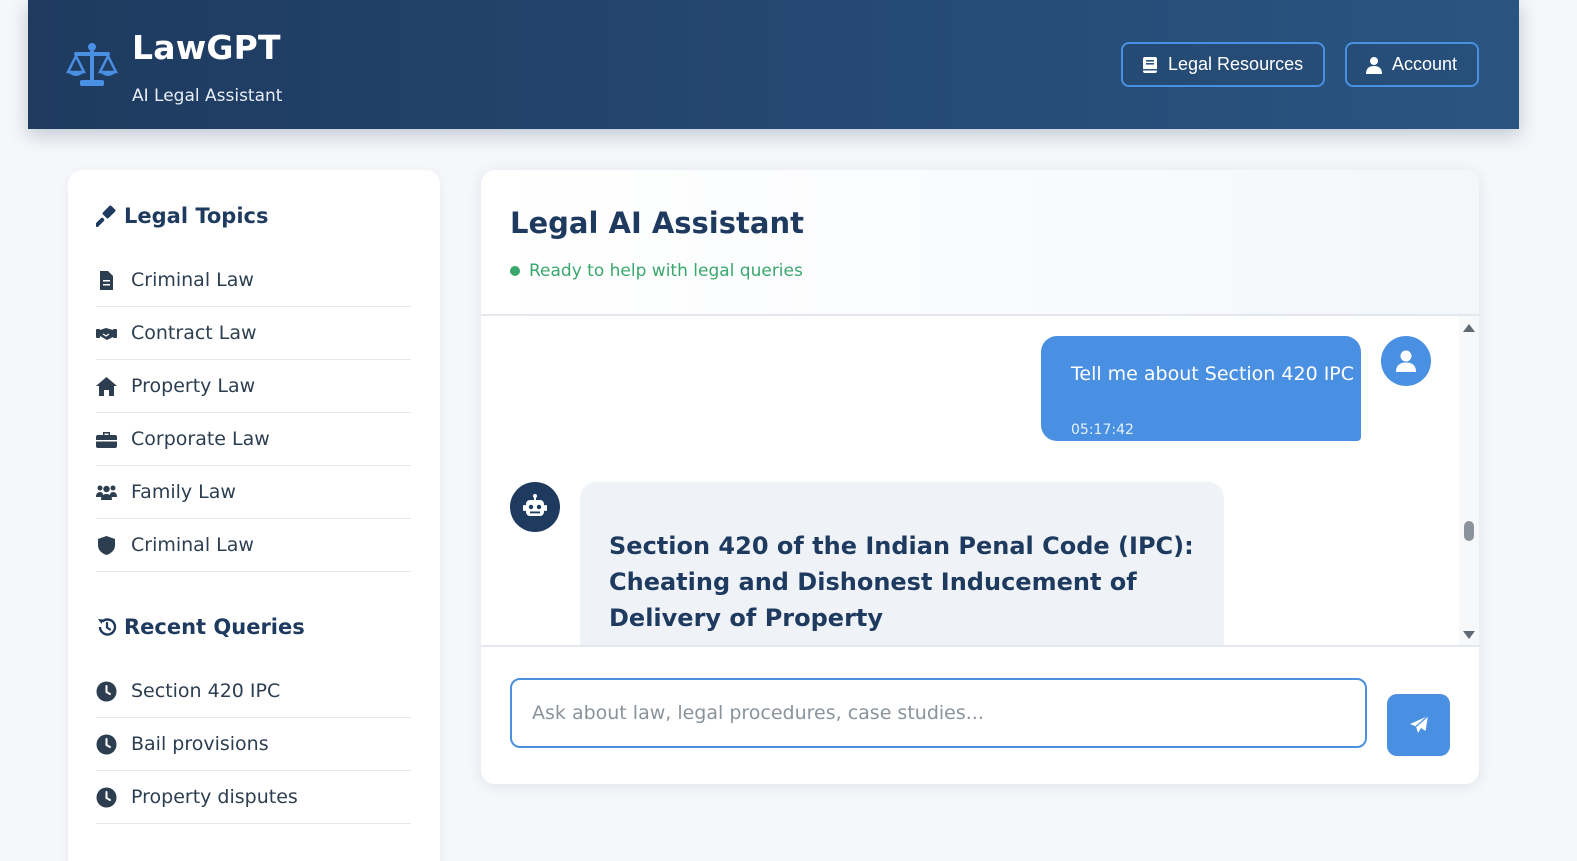  What do you see at coordinates (214, 627) in the screenshot?
I see `recent-queries-title: Recent Queries` at bounding box center [214, 627].